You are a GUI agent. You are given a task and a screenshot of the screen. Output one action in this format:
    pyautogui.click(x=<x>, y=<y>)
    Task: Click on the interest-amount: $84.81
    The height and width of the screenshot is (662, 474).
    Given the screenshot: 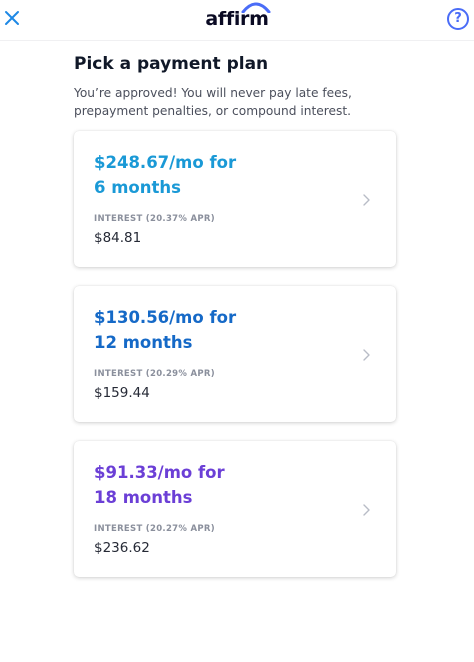 What is the action you would take?
    pyautogui.click(x=118, y=238)
    